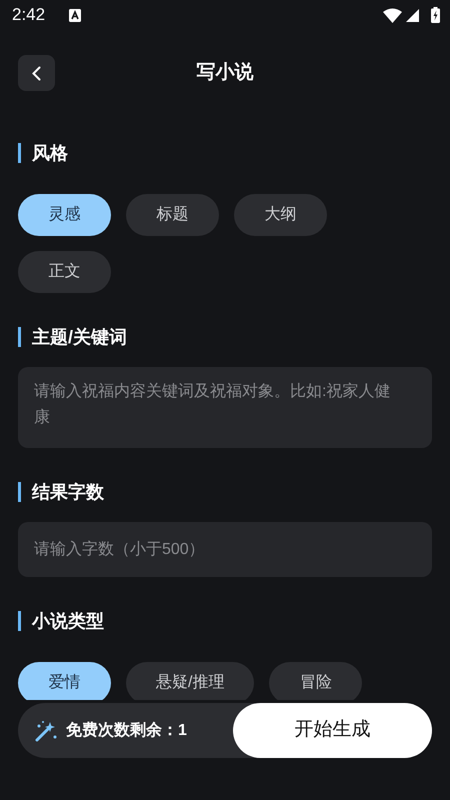  I want to click on free-uses-text: 免费次数剩余：1, so click(126, 730).